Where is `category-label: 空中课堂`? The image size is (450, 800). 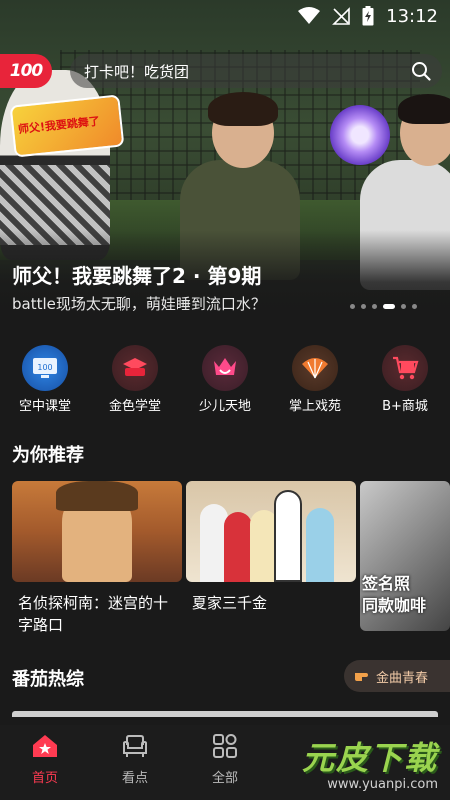
category-label: 空中课堂 is located at coordinates (44, 406).